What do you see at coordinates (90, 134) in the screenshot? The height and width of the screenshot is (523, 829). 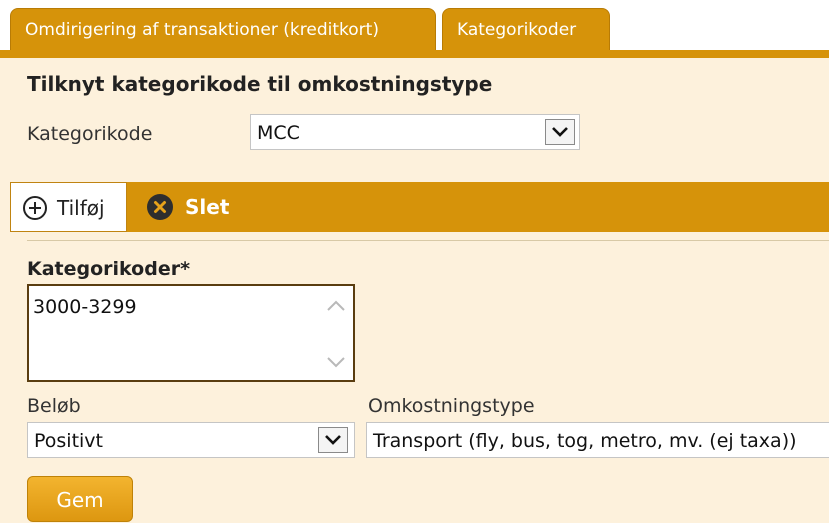 I see `kategorikode-label: Kategorikode` at bounding box center [90, 134].